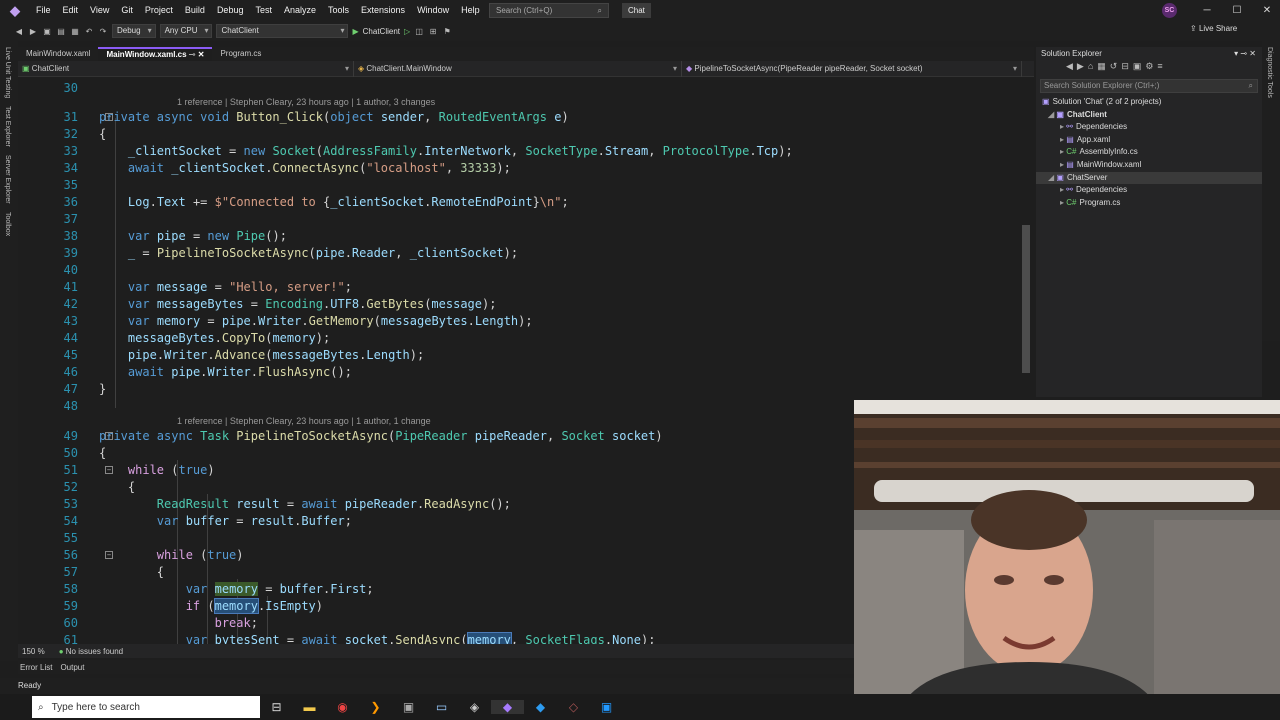  I want to click on tree-node-program-cs: ▸ C# Program.cs, so click(1149, 203).